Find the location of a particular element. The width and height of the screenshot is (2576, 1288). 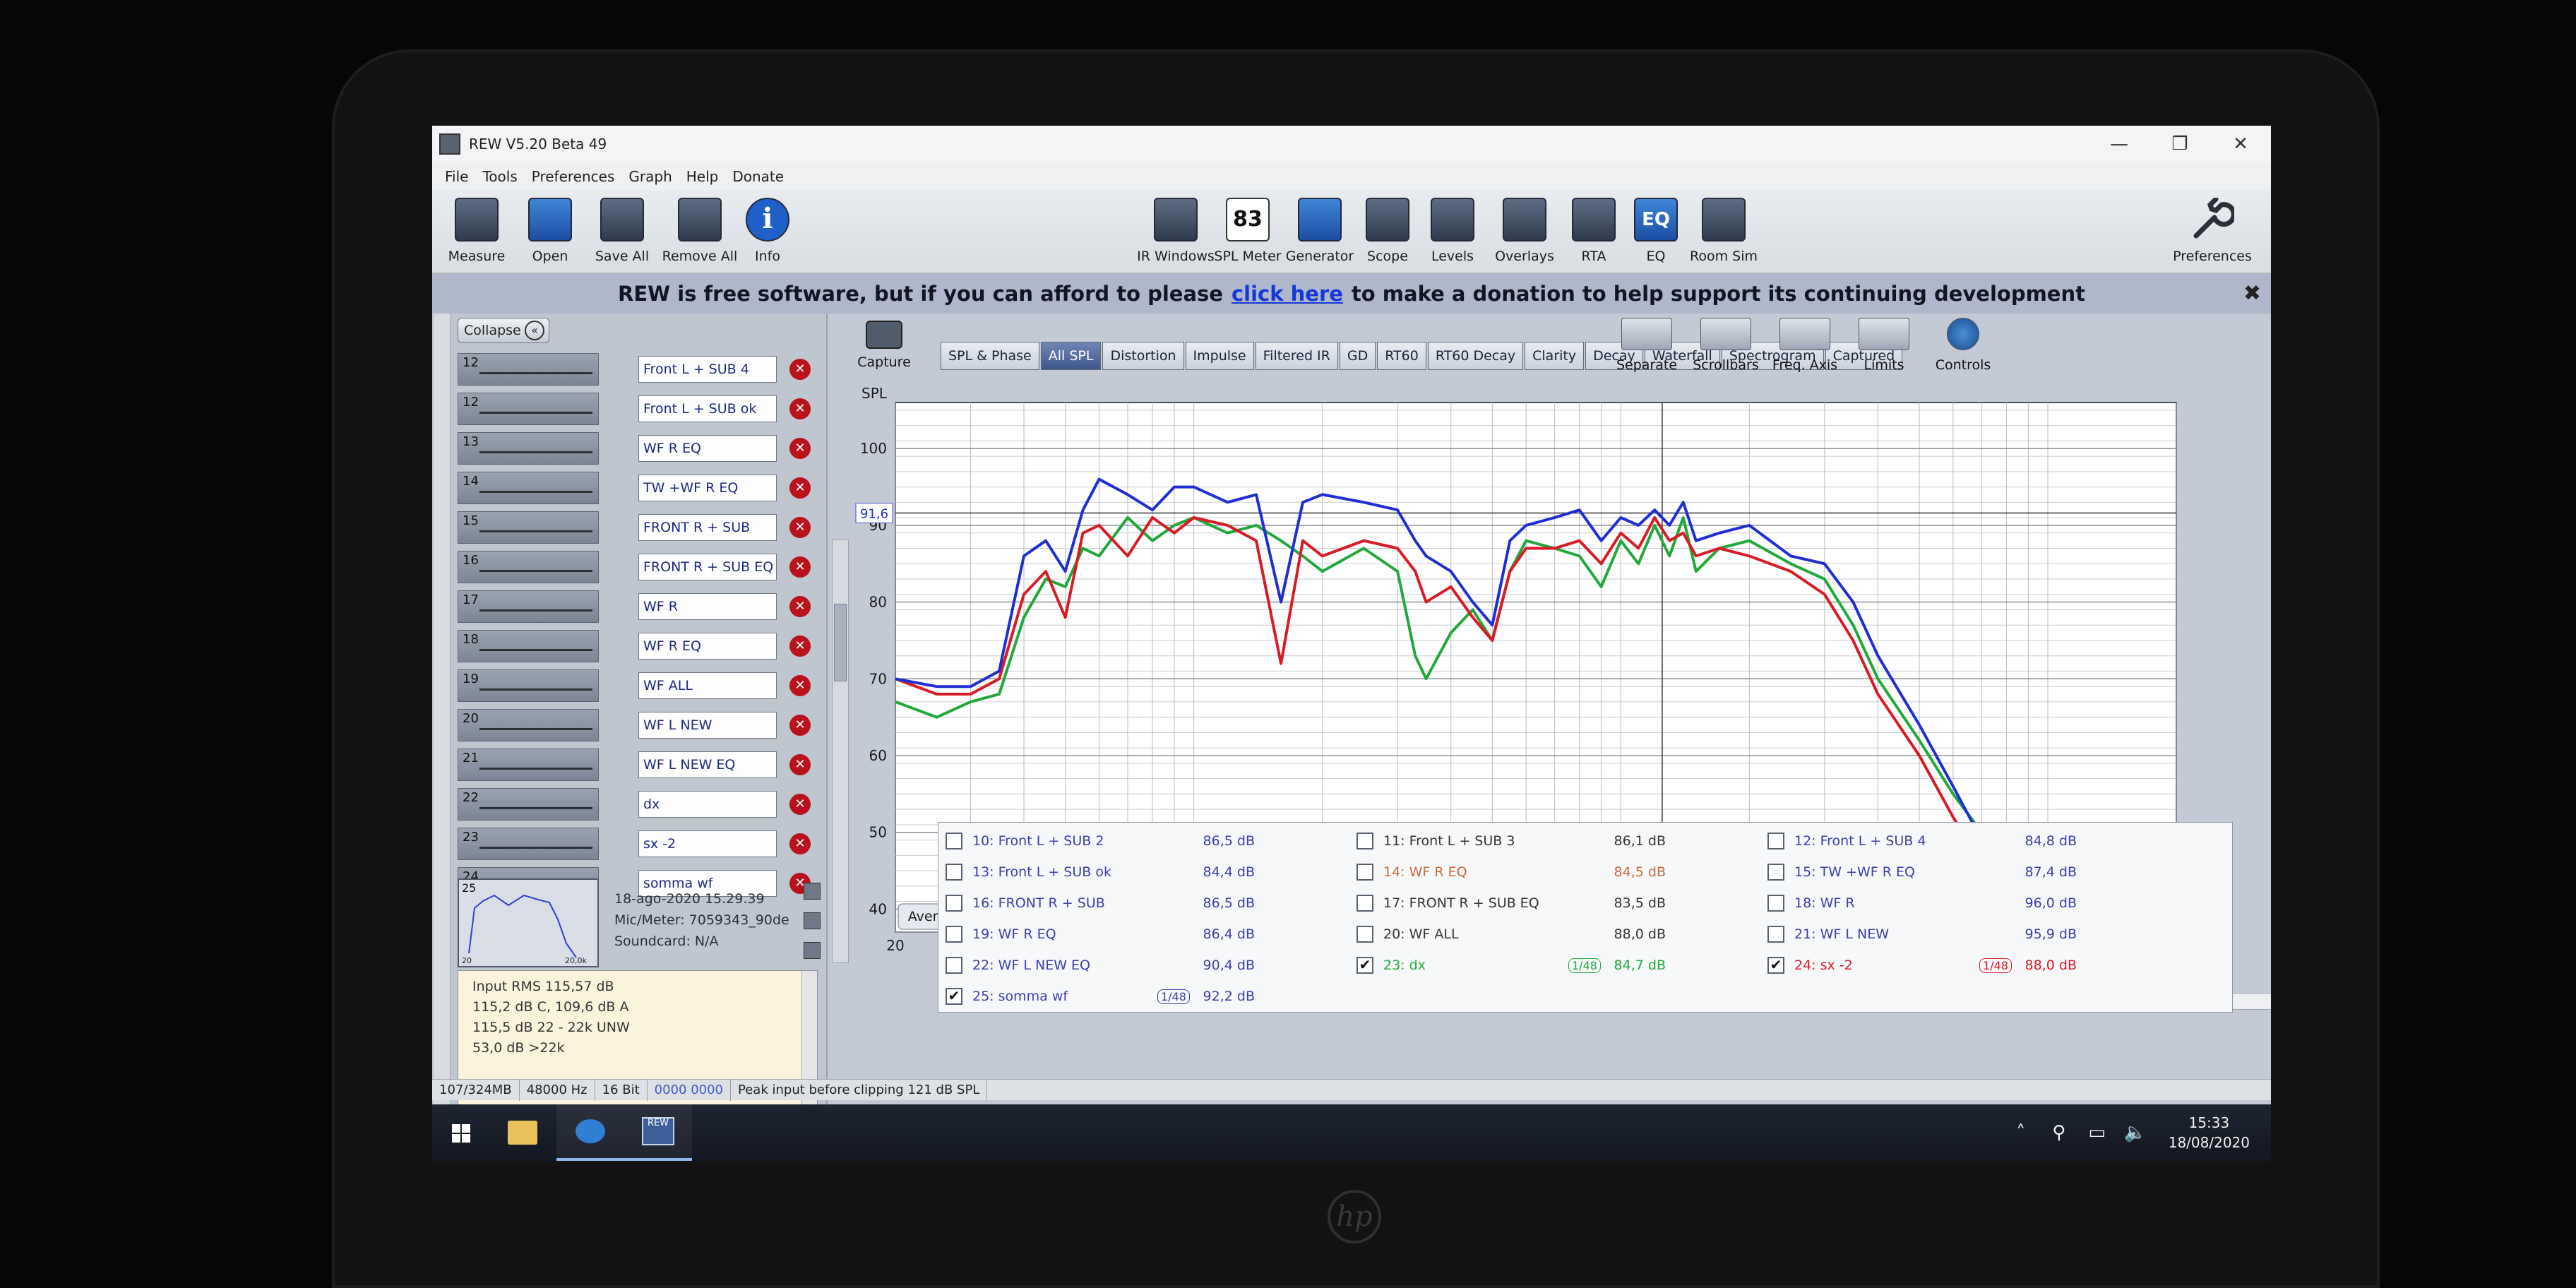

menu-donate: Donate is located at coordinates (758, 176).